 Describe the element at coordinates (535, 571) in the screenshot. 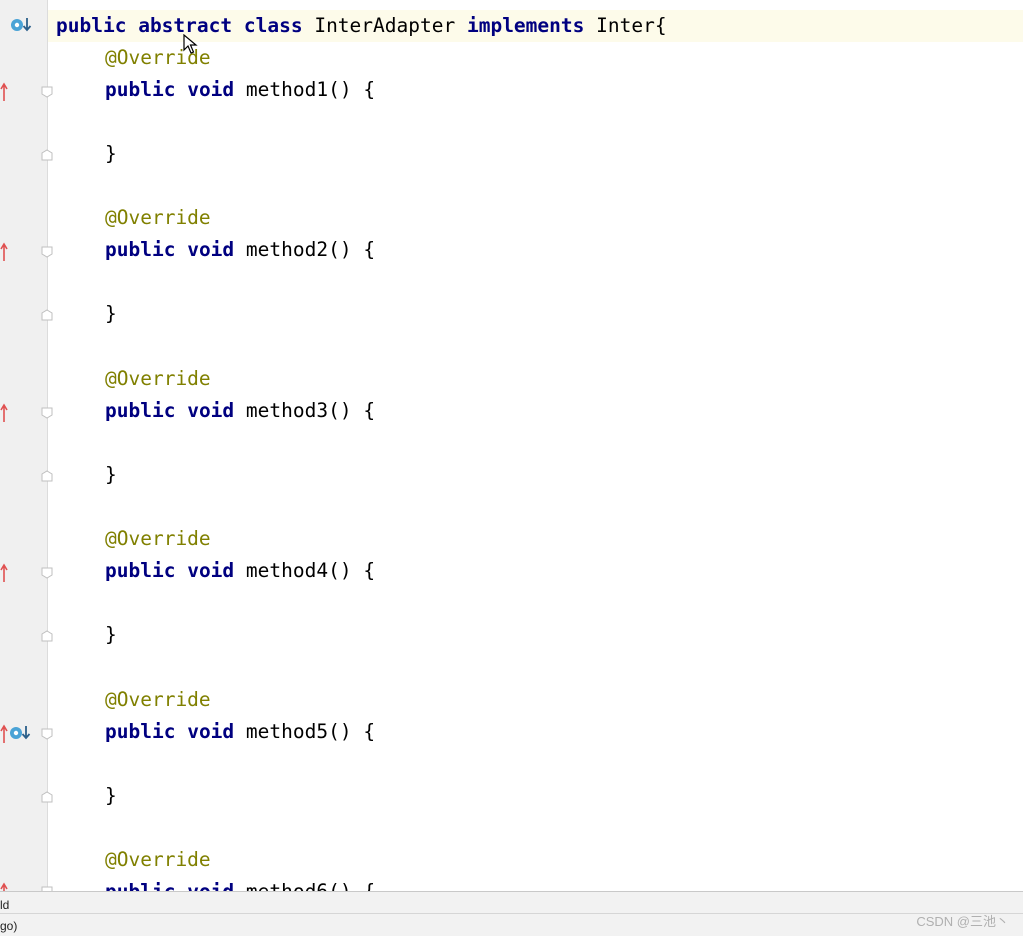

I see `method-signature-line: public void method4() {` at that location.